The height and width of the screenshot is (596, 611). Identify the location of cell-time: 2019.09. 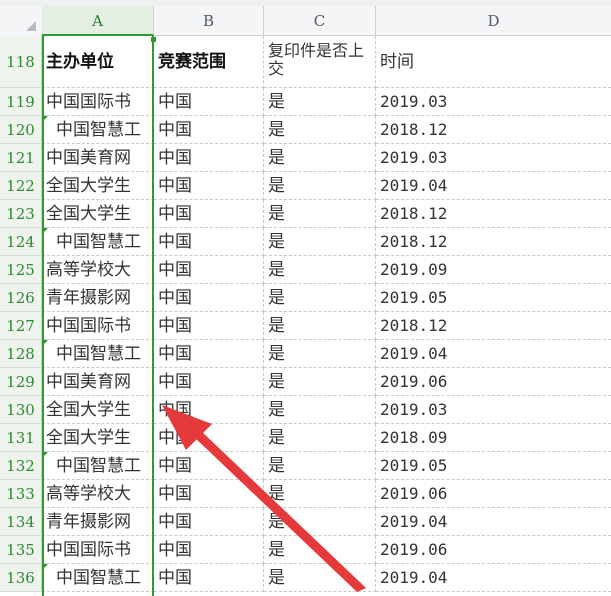
(493, 270).